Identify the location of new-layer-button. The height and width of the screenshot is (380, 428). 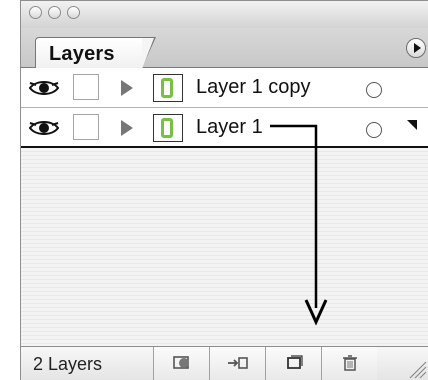
(293, 363).